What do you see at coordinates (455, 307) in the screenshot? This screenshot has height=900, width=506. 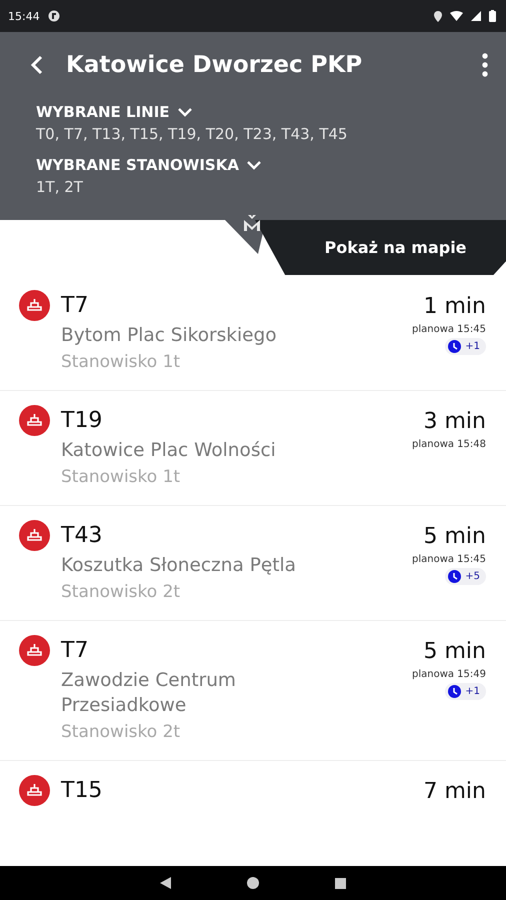 I see `minutes-left: 1 min` at bounding box center [455, 307].